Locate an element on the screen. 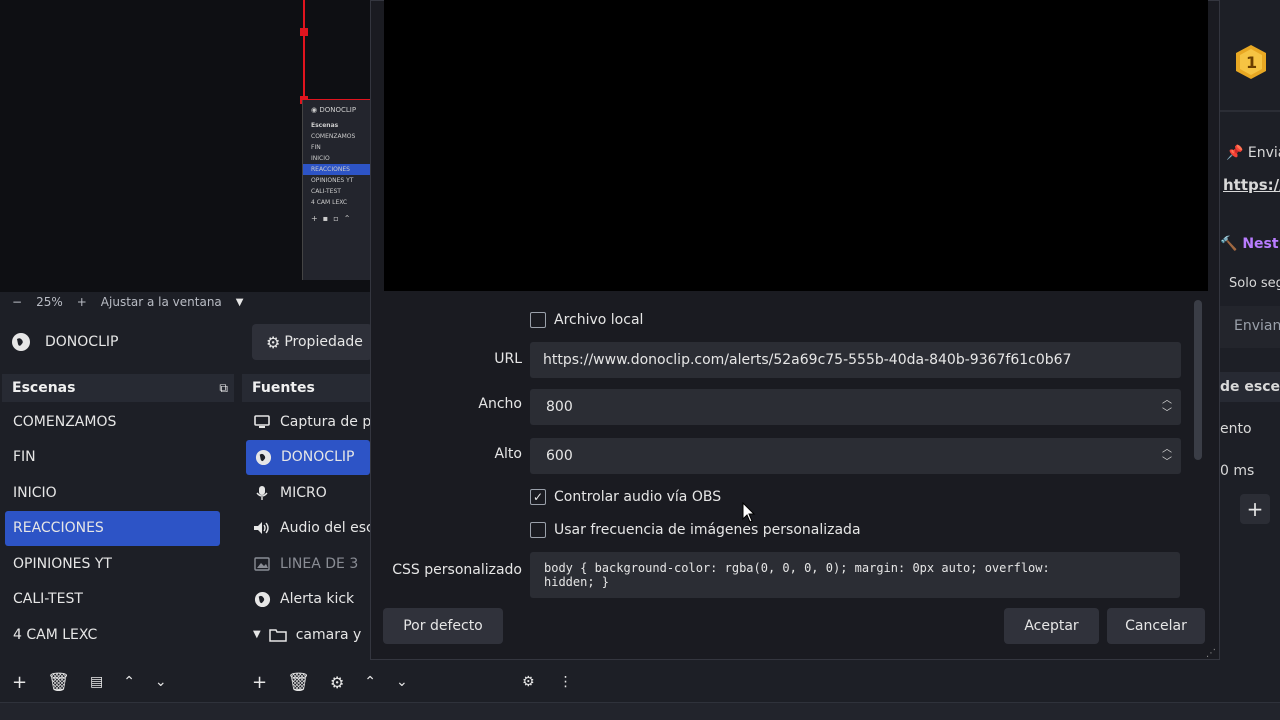 This screenshot has width=1280, height=720. source-item: ▼ camara y is located at coordinates (306, 635).